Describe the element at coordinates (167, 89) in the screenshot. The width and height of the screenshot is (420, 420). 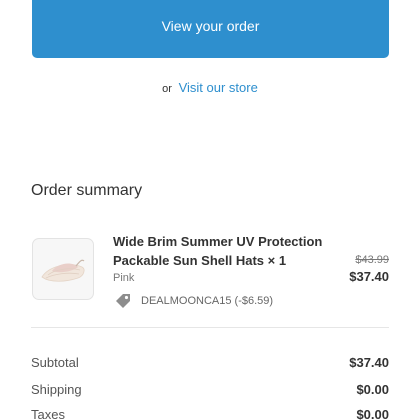
I see `or-text: or` at that location.